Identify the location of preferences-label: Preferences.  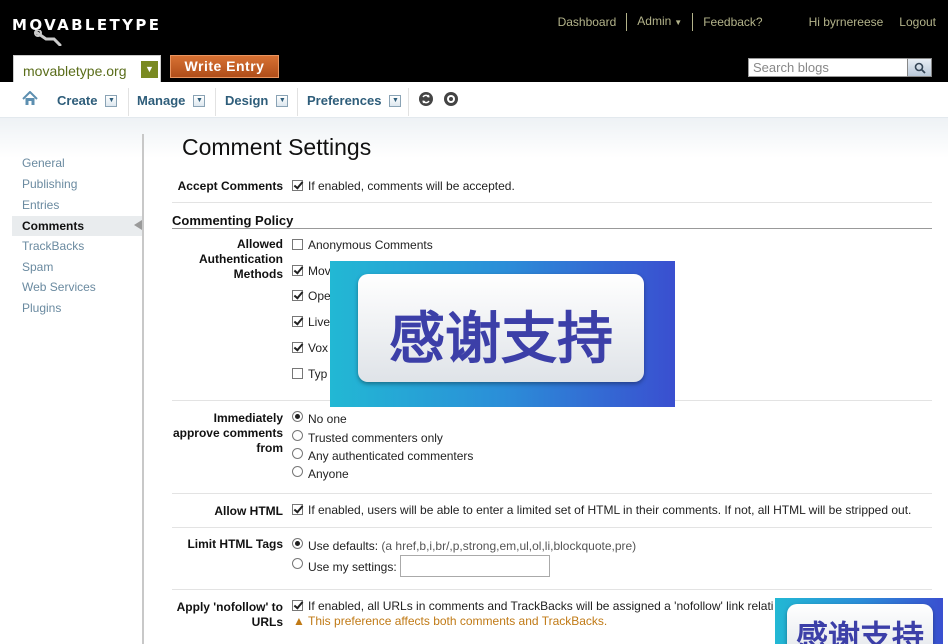
(344, 100).